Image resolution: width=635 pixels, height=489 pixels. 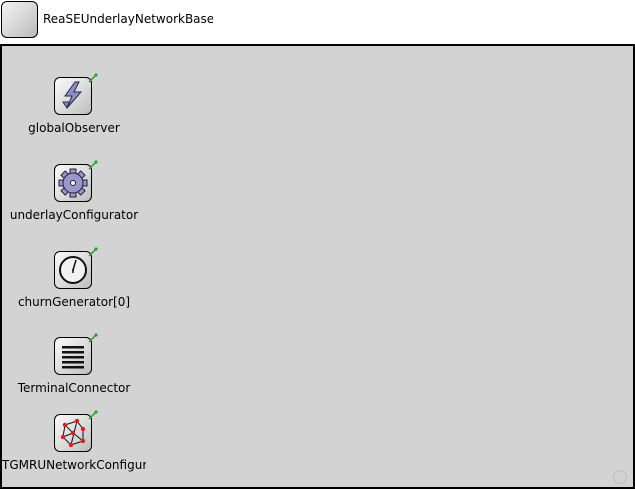 What do you see at coordinates (74, 302) in the screenshot?
I see `module-label: churnGenerator[0]` at bounding box center [74, 302].